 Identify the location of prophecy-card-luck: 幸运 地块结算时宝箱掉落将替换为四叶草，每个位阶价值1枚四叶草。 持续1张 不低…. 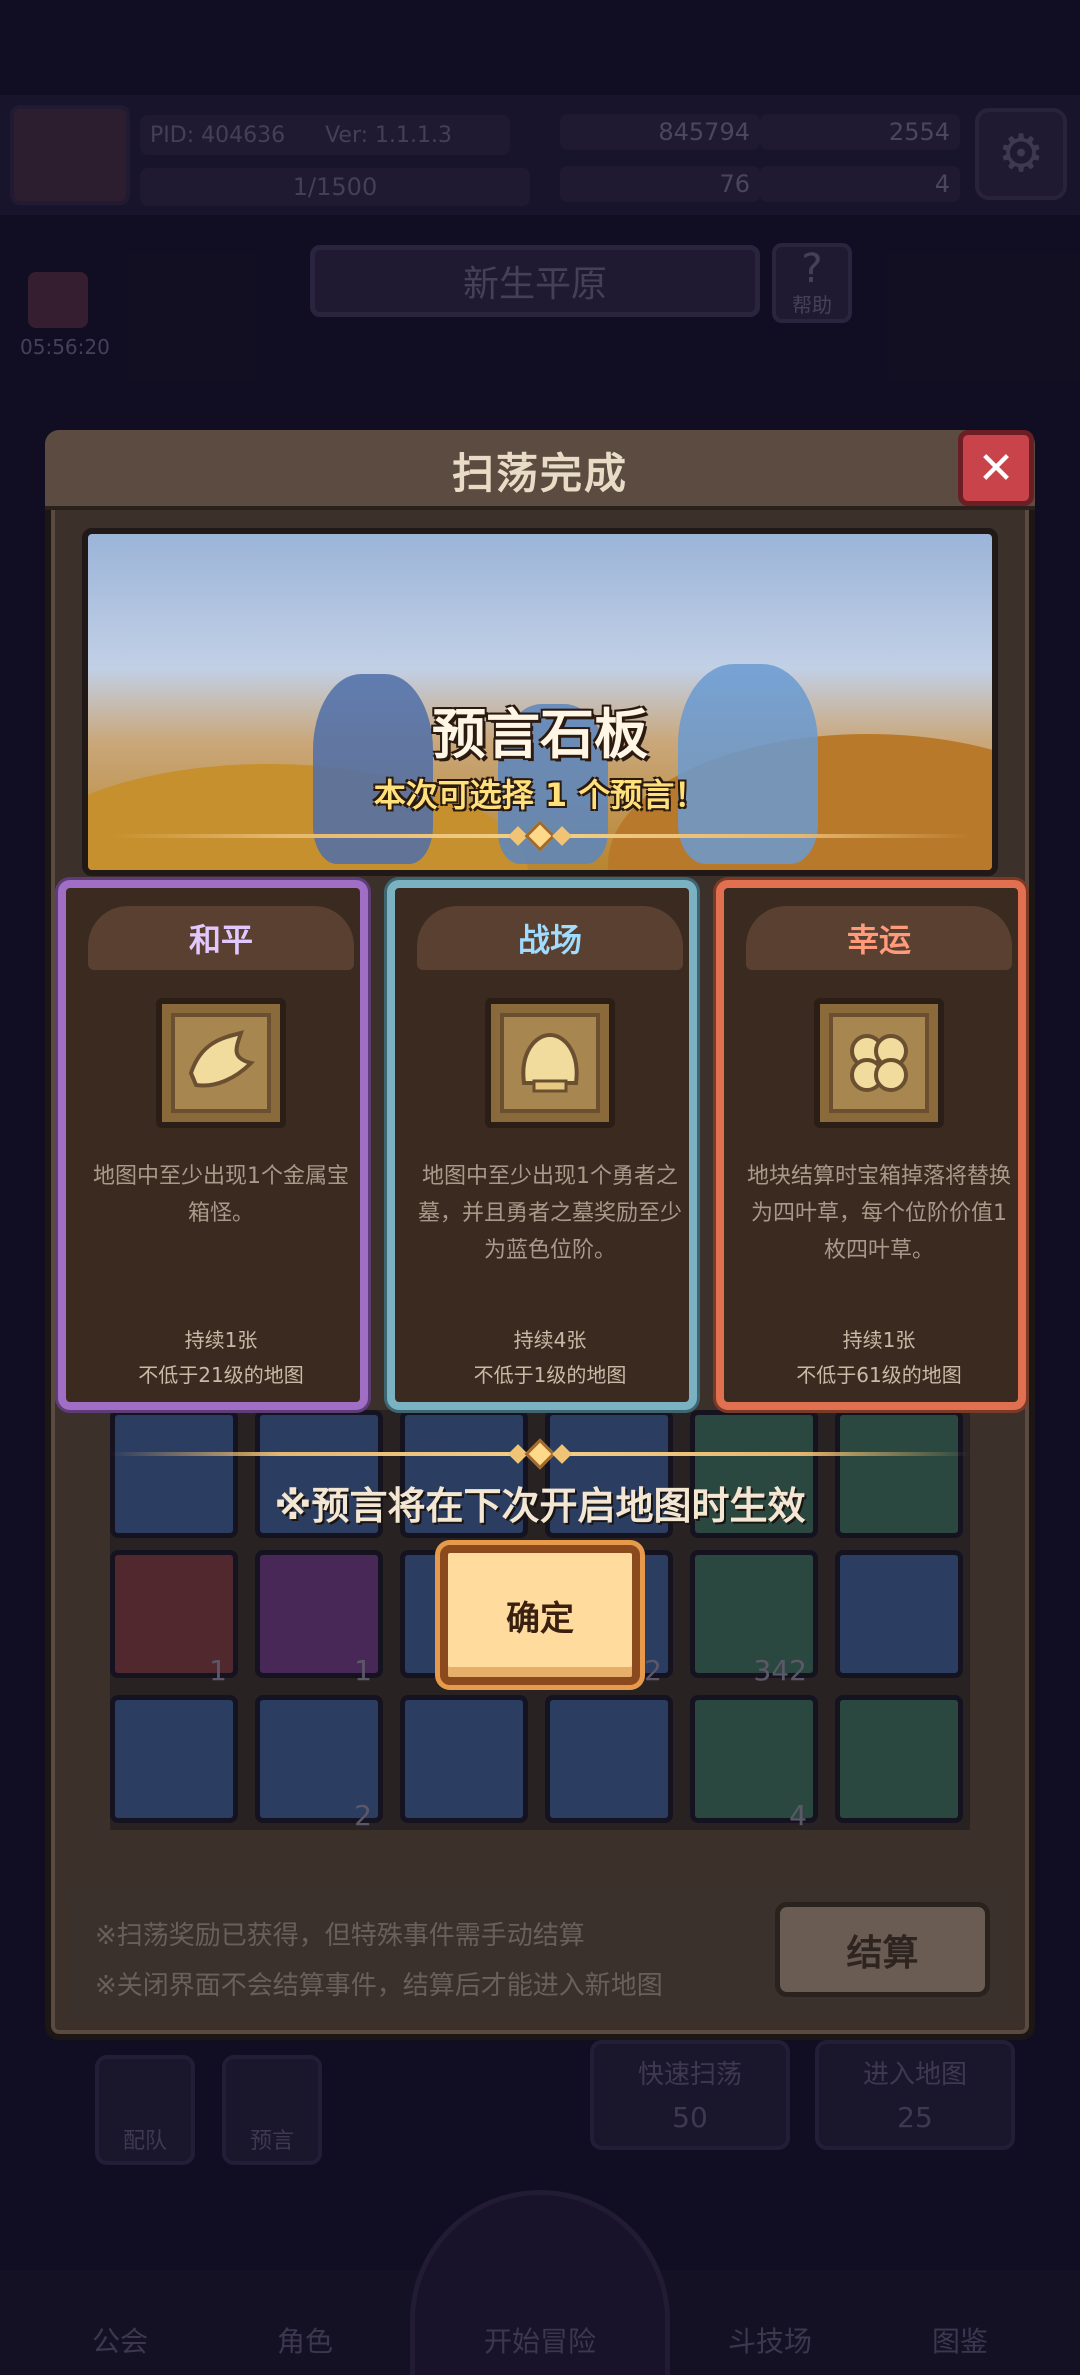
(871, 1145).